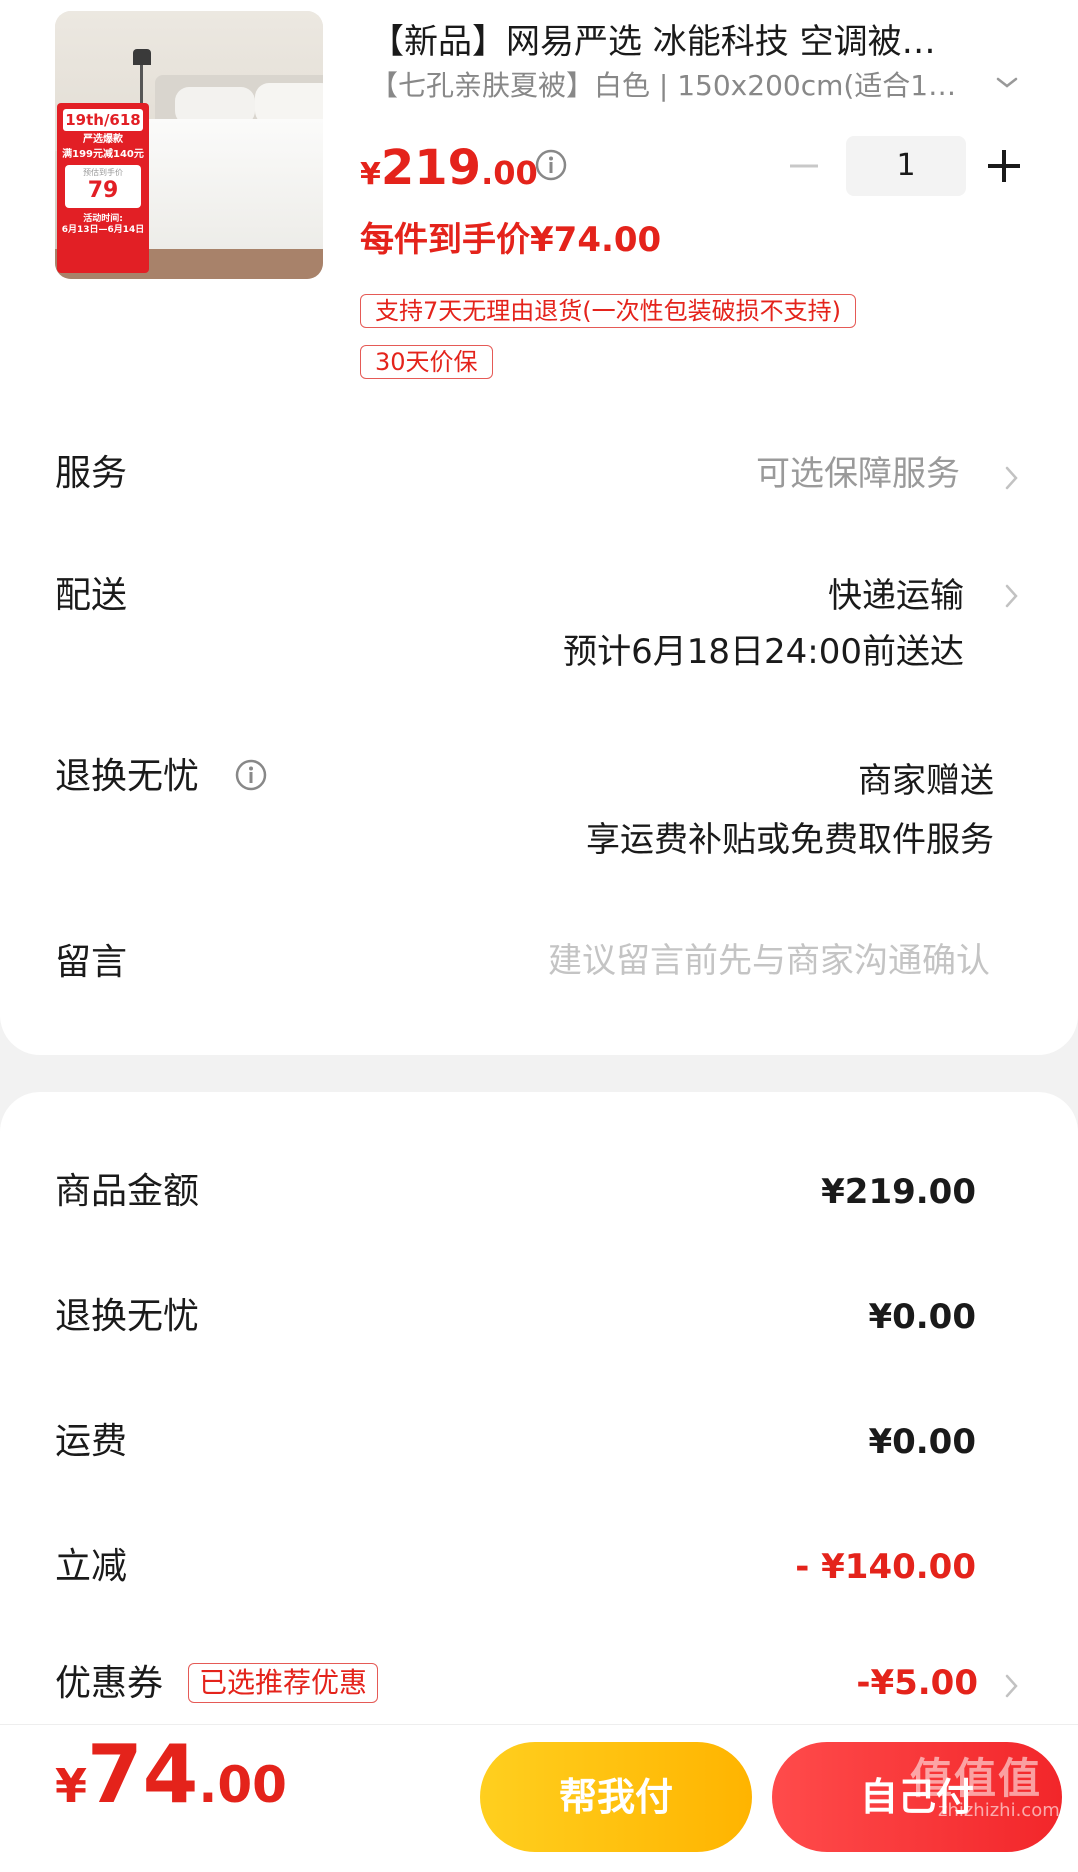 This screenshot has height=1872, width=1078. What do you see at coordinates (616, 1797) in the screenshot?
I see `help-me-pay-button: 帮我付` at bounding box center [616, 1797].